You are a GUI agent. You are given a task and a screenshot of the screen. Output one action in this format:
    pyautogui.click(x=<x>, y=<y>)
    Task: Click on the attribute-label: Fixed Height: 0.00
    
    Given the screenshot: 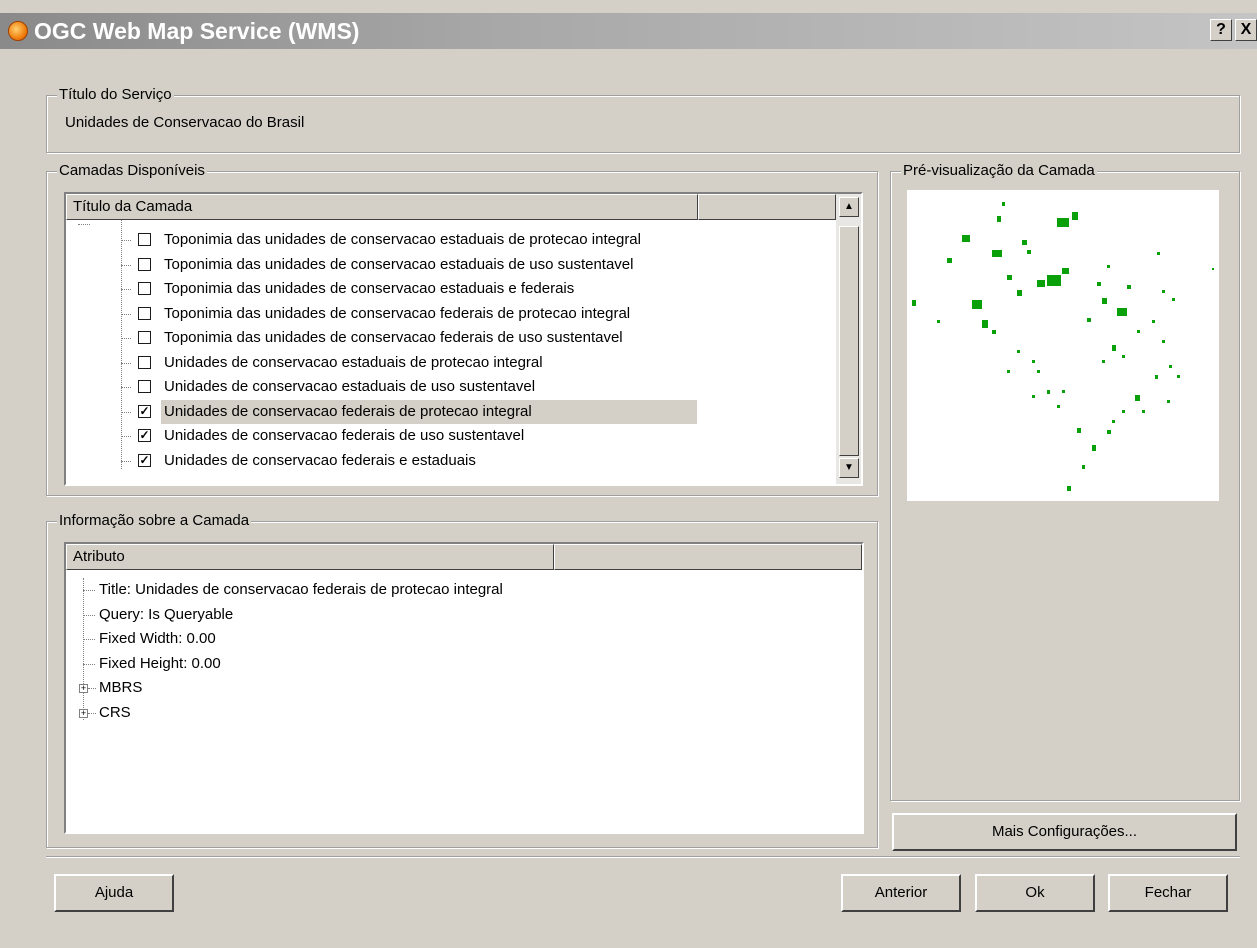 What is the action you would take?
    pyautogui.click(x=160, y=663)
    